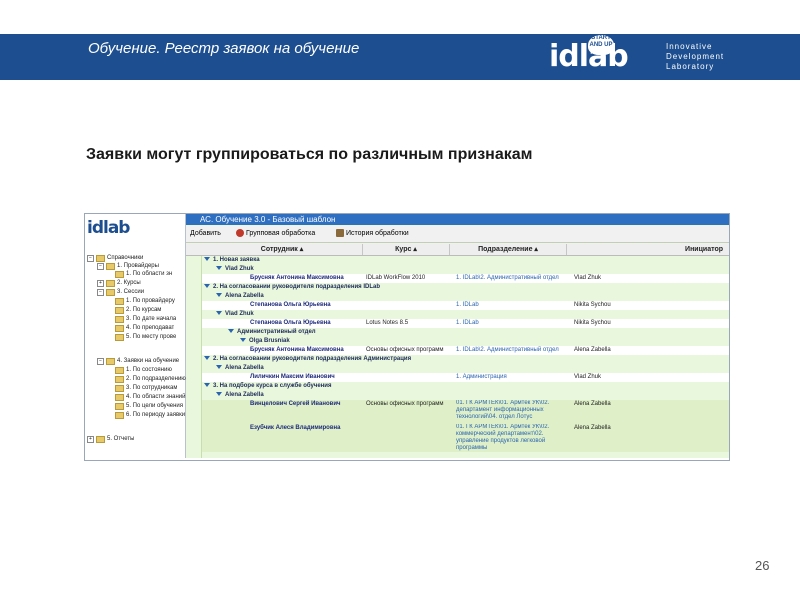 This screenshot has height=600, width=800. What do you see at coordinates (143, 370) in the screenshot?
I see `tree-item: 1. По состоянию` at bounding box center [143, 370].